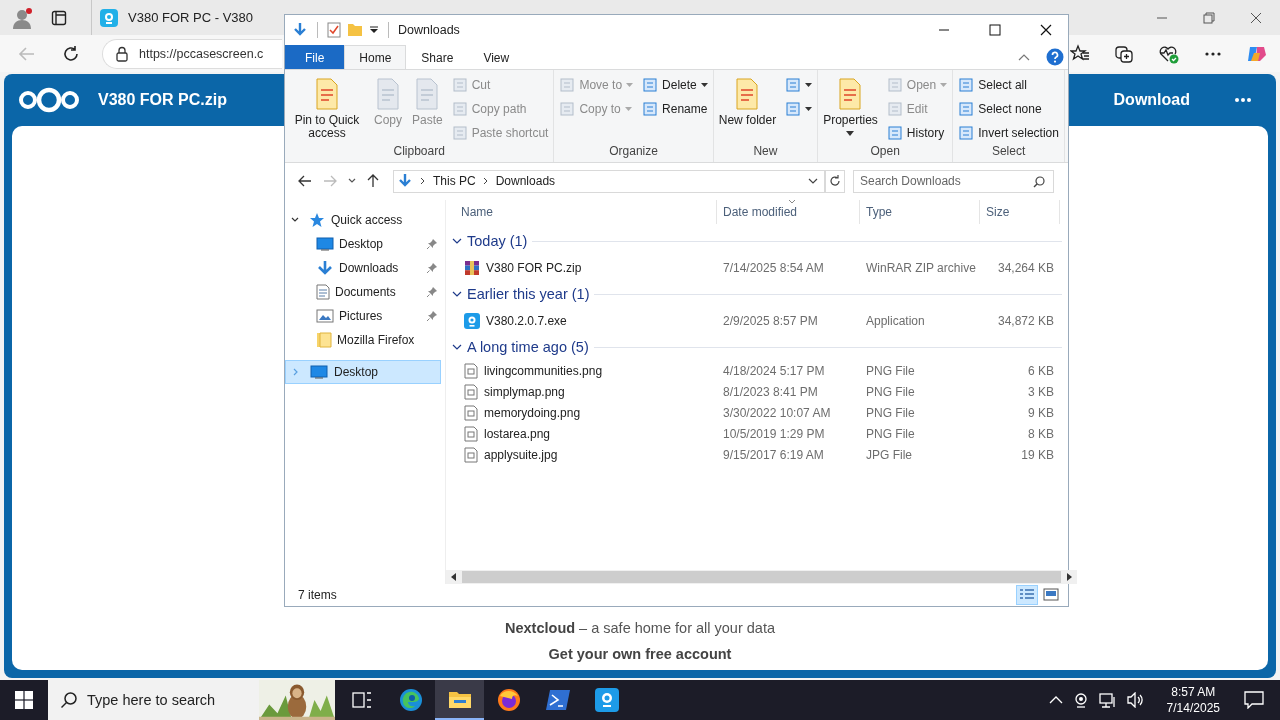 Image resolution: width=1280 pixels, height=720 pixels. What do you see at coordinates (761, 577) in the screenshot?
I see `horizontal-scrollbar` at bounding box center [761, 577].